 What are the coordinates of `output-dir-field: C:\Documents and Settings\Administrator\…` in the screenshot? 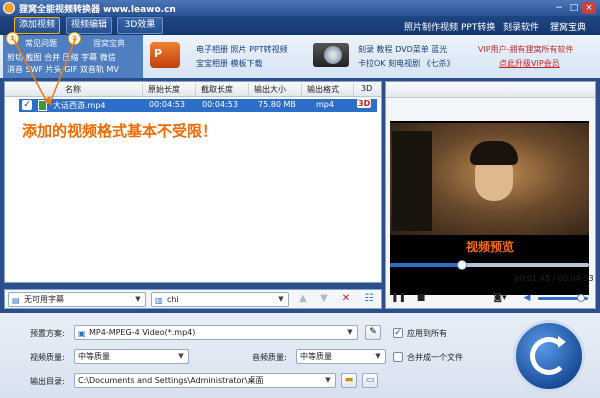 It's located at (205, 380).